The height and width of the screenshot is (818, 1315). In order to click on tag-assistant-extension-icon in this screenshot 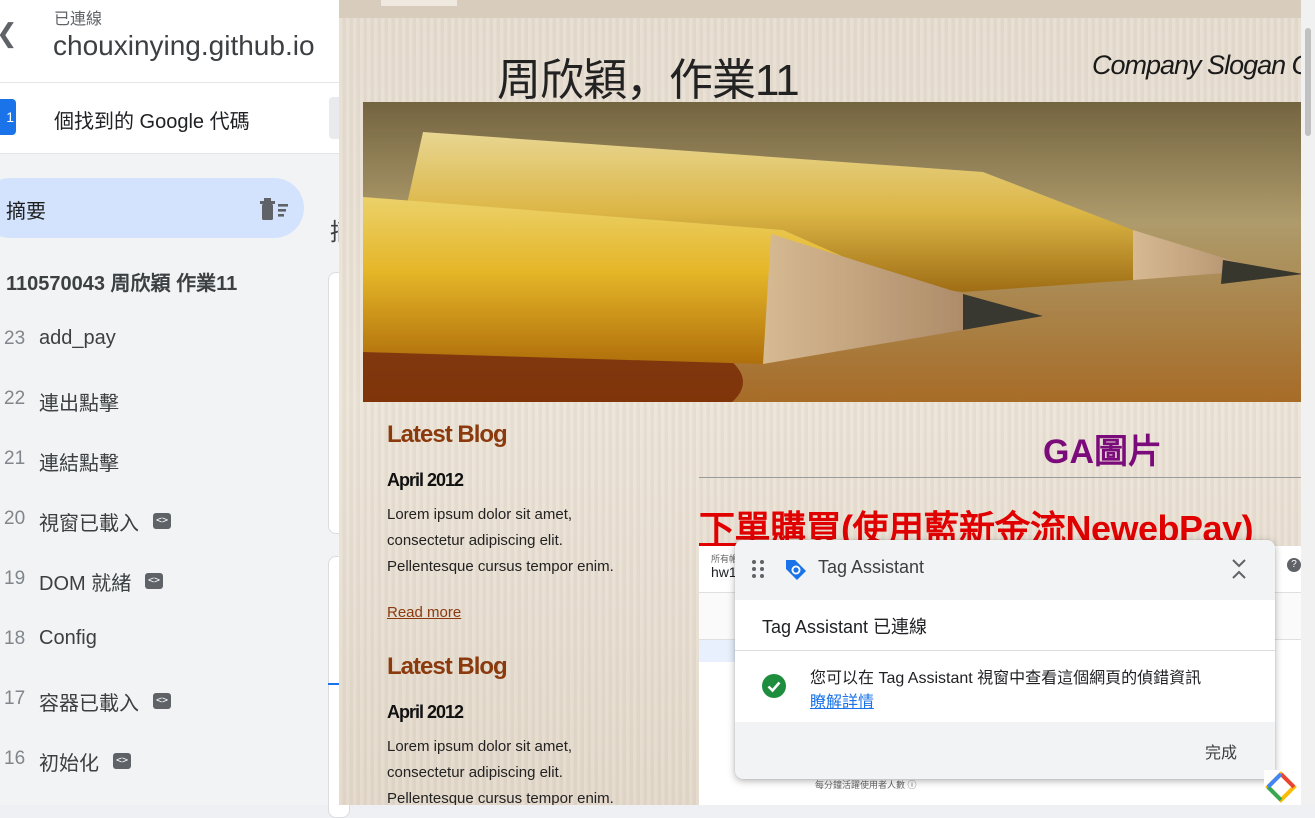, I will do `click(1281, 787)`.